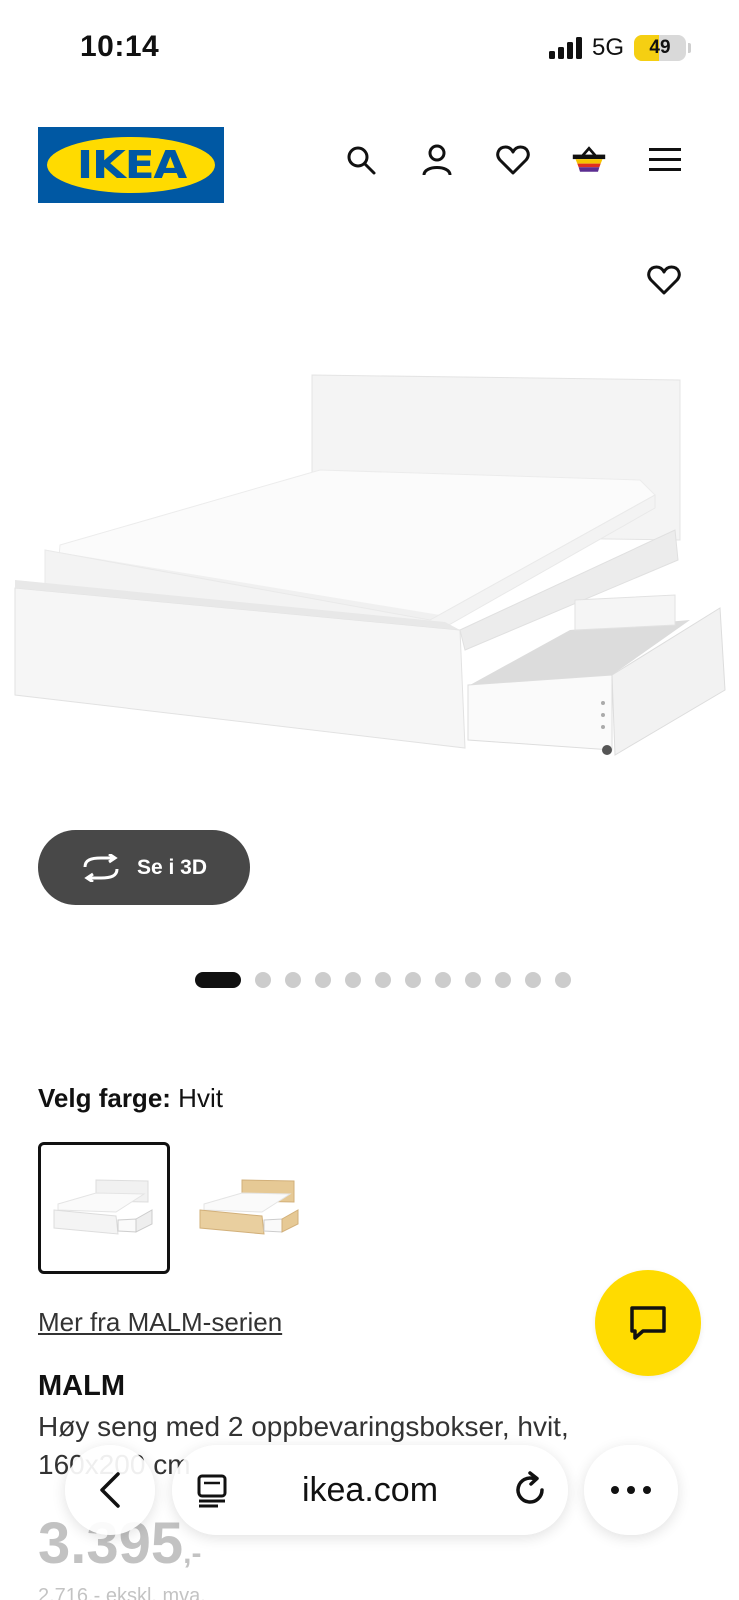 This screenshot has width=739, height=1600. I want to click on browser-toolbar: ikea.com, so click(369, 1490).